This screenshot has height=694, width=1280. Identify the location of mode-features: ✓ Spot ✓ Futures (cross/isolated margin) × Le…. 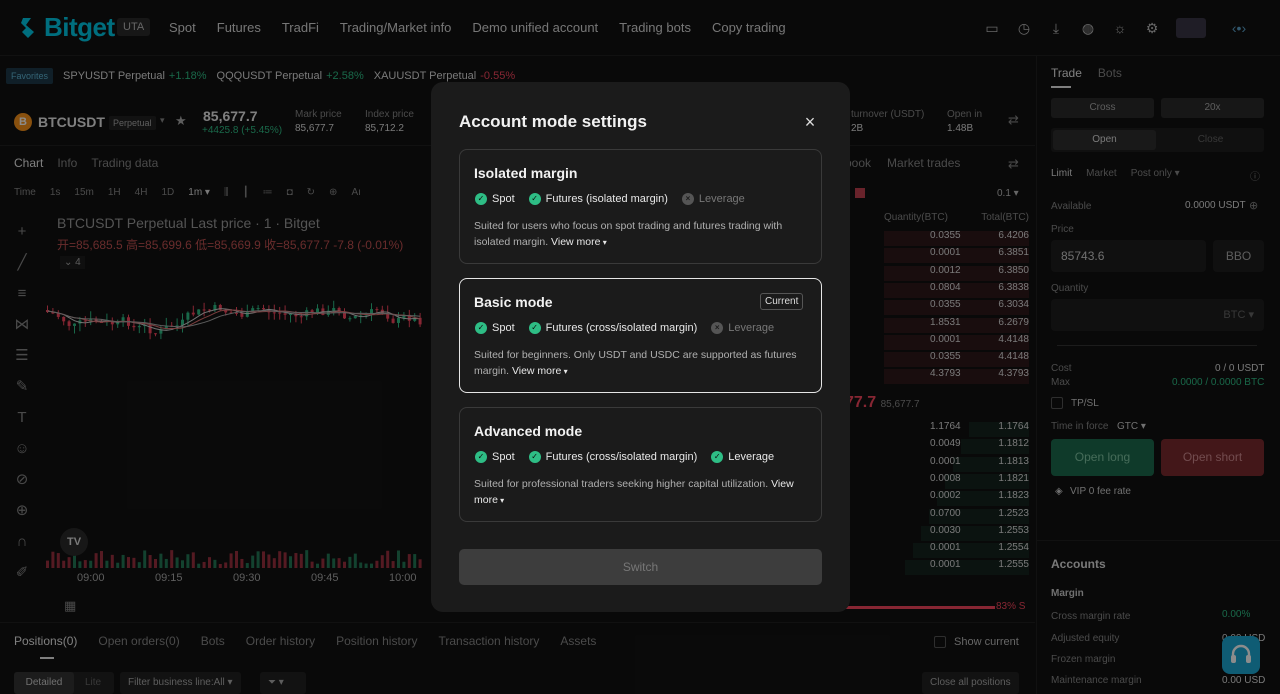
(624, 328).